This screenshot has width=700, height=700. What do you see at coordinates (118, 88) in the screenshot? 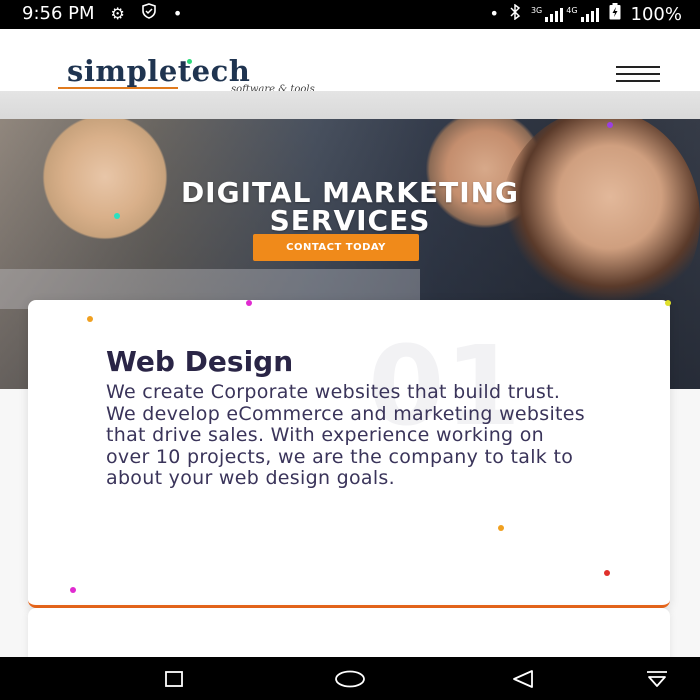
I see `logo-underline` at bounding box center [118, 88].